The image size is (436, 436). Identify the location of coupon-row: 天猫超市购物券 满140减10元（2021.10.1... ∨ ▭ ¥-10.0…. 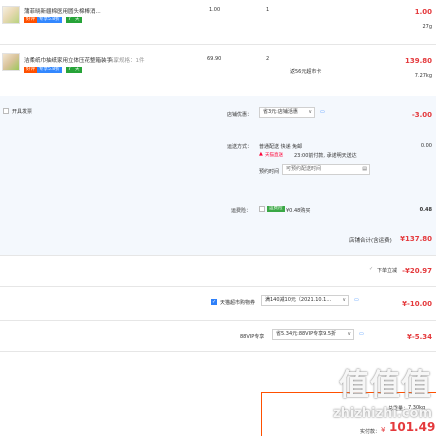
(218, 303).